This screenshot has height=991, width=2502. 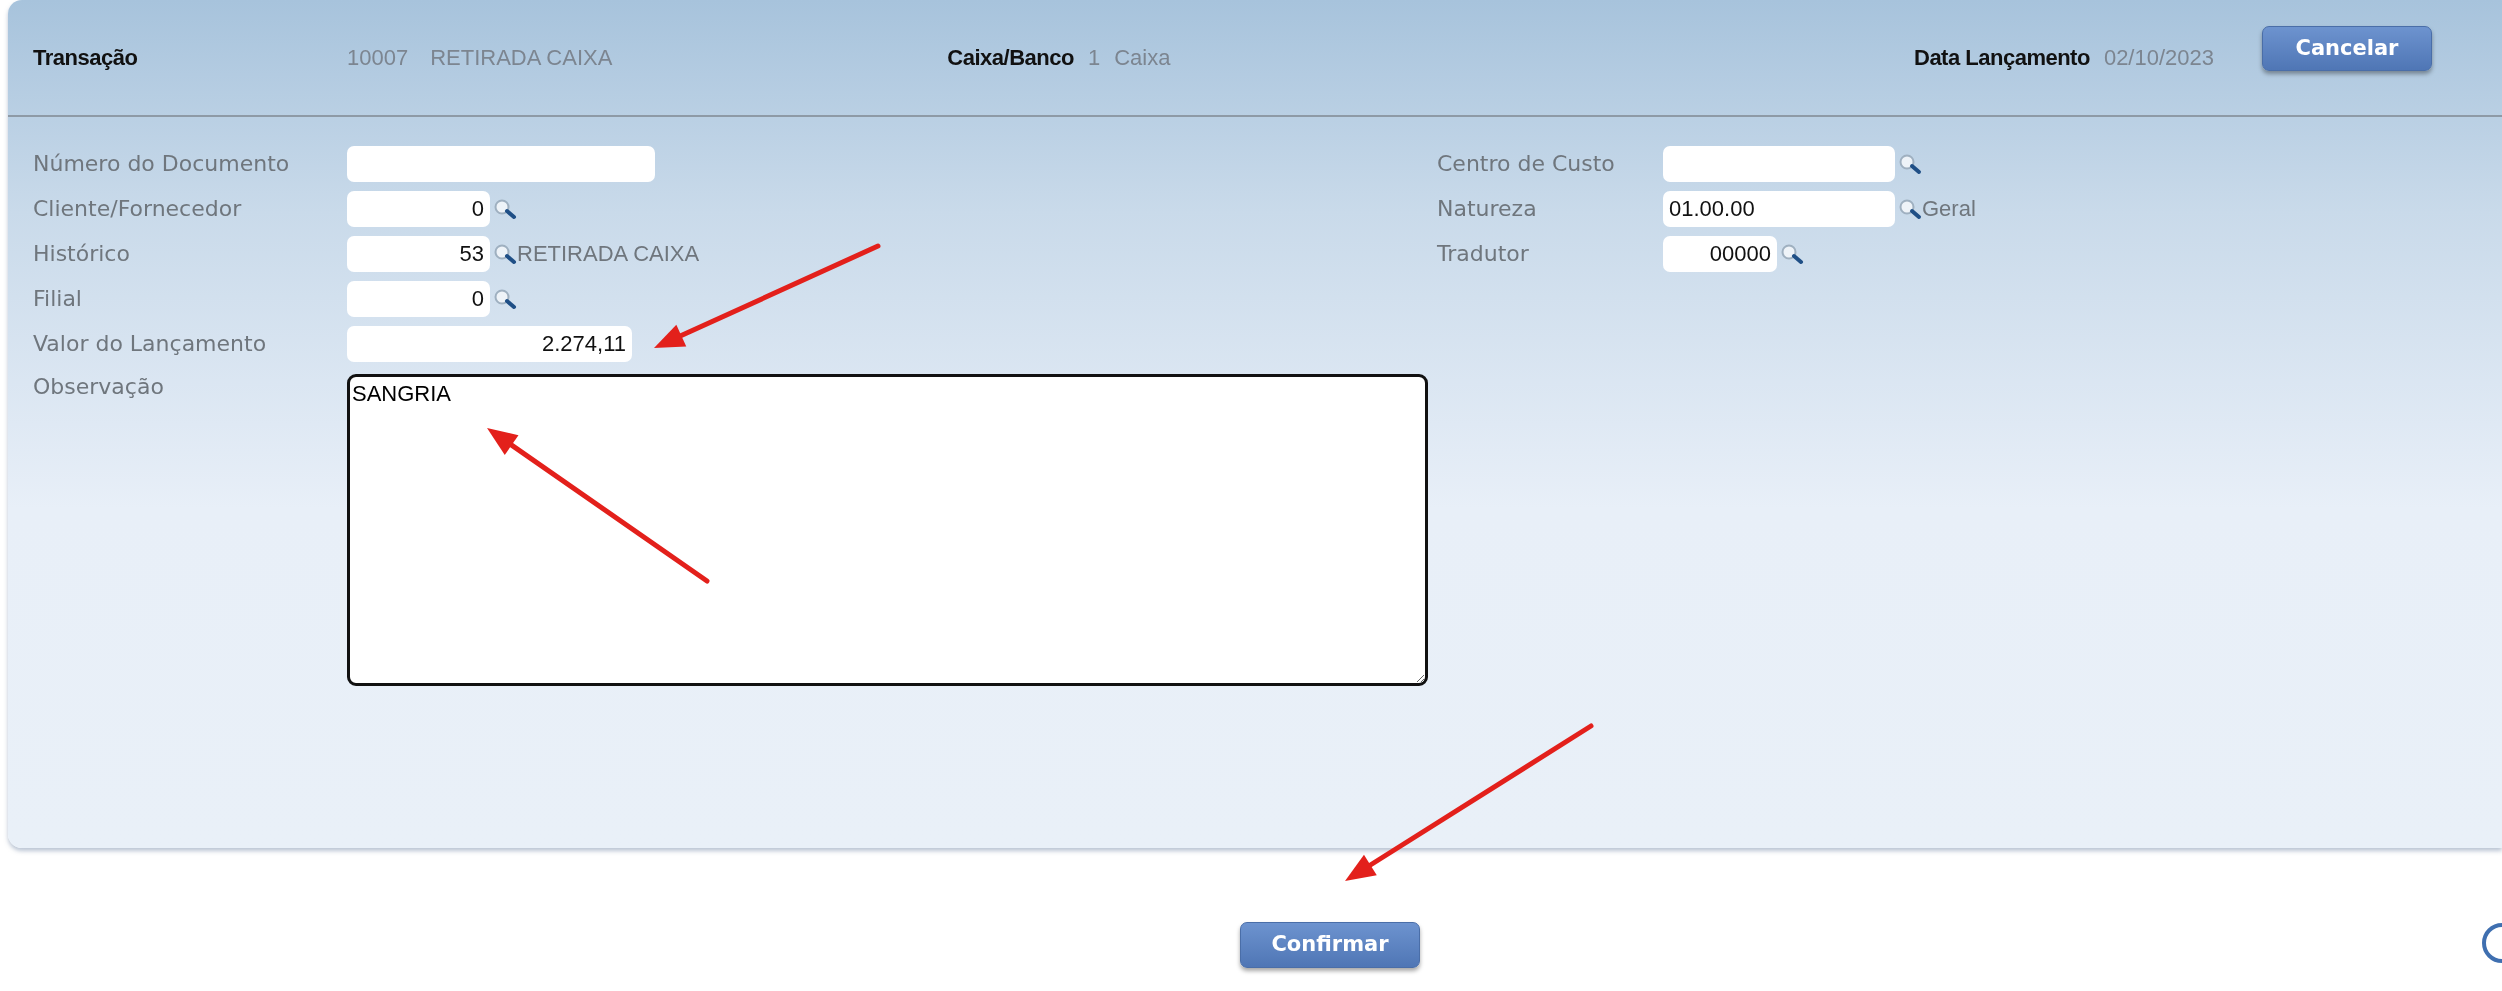 I want to click on field-label: Número do Documento, so click(x=162, y=164).